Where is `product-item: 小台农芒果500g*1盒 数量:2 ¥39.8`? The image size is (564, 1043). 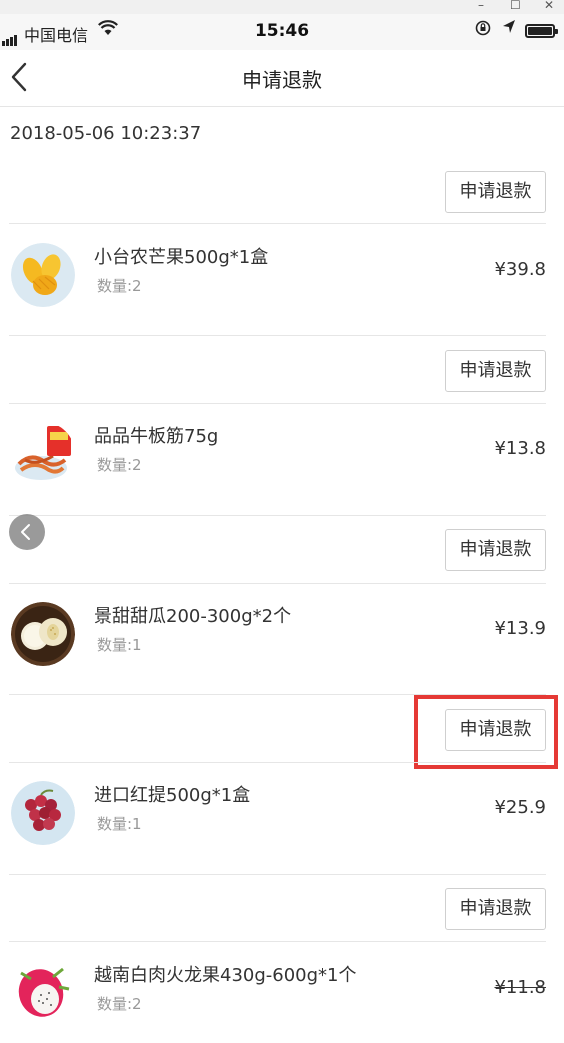
product-item: 小台农芒果500g*1盒 数量:2 ¥39.8 is located at coordinates (282, 281).